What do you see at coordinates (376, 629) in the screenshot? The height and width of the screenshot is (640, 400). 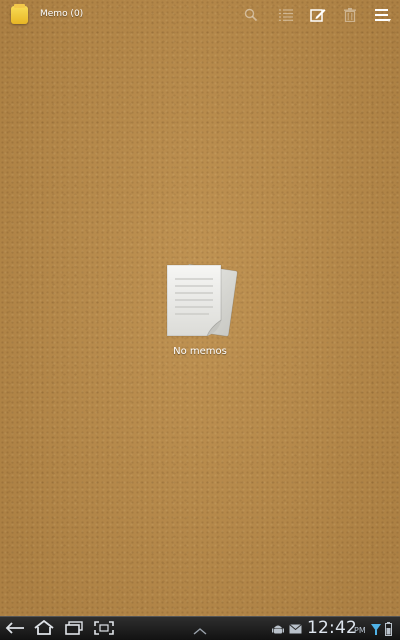 I see `signal-icon` at bounding box center [376, 629].